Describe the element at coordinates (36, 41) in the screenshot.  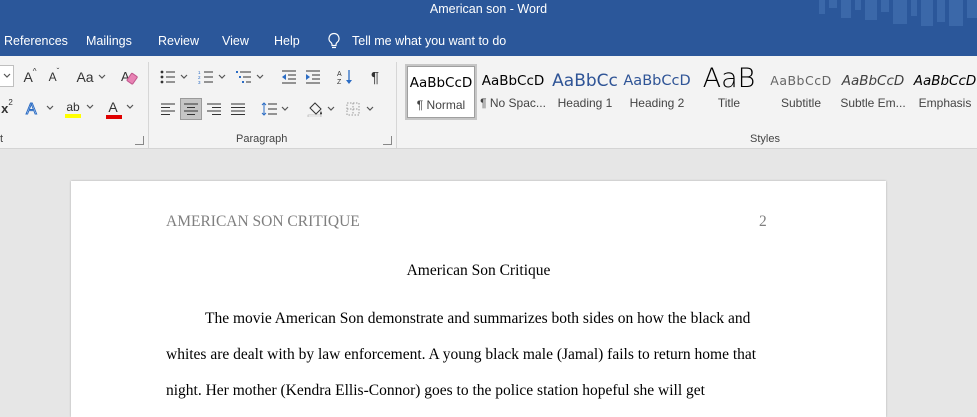
I see `tab-references: References` at that location.